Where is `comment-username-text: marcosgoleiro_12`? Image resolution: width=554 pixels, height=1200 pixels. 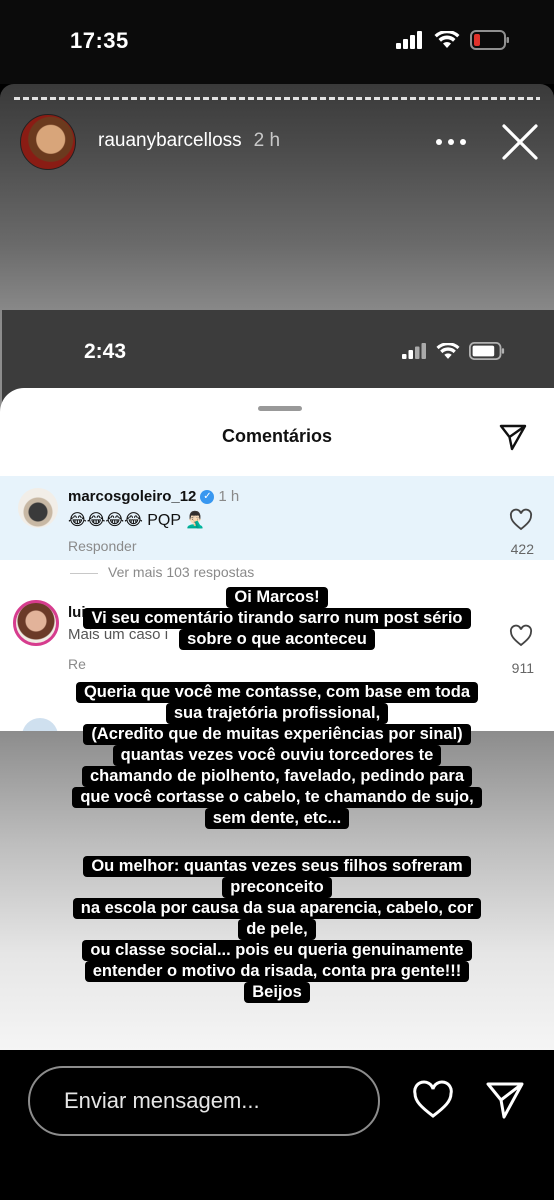
comment-username-text: marcosgoleiro_12 is located at coordinates (132, 496).